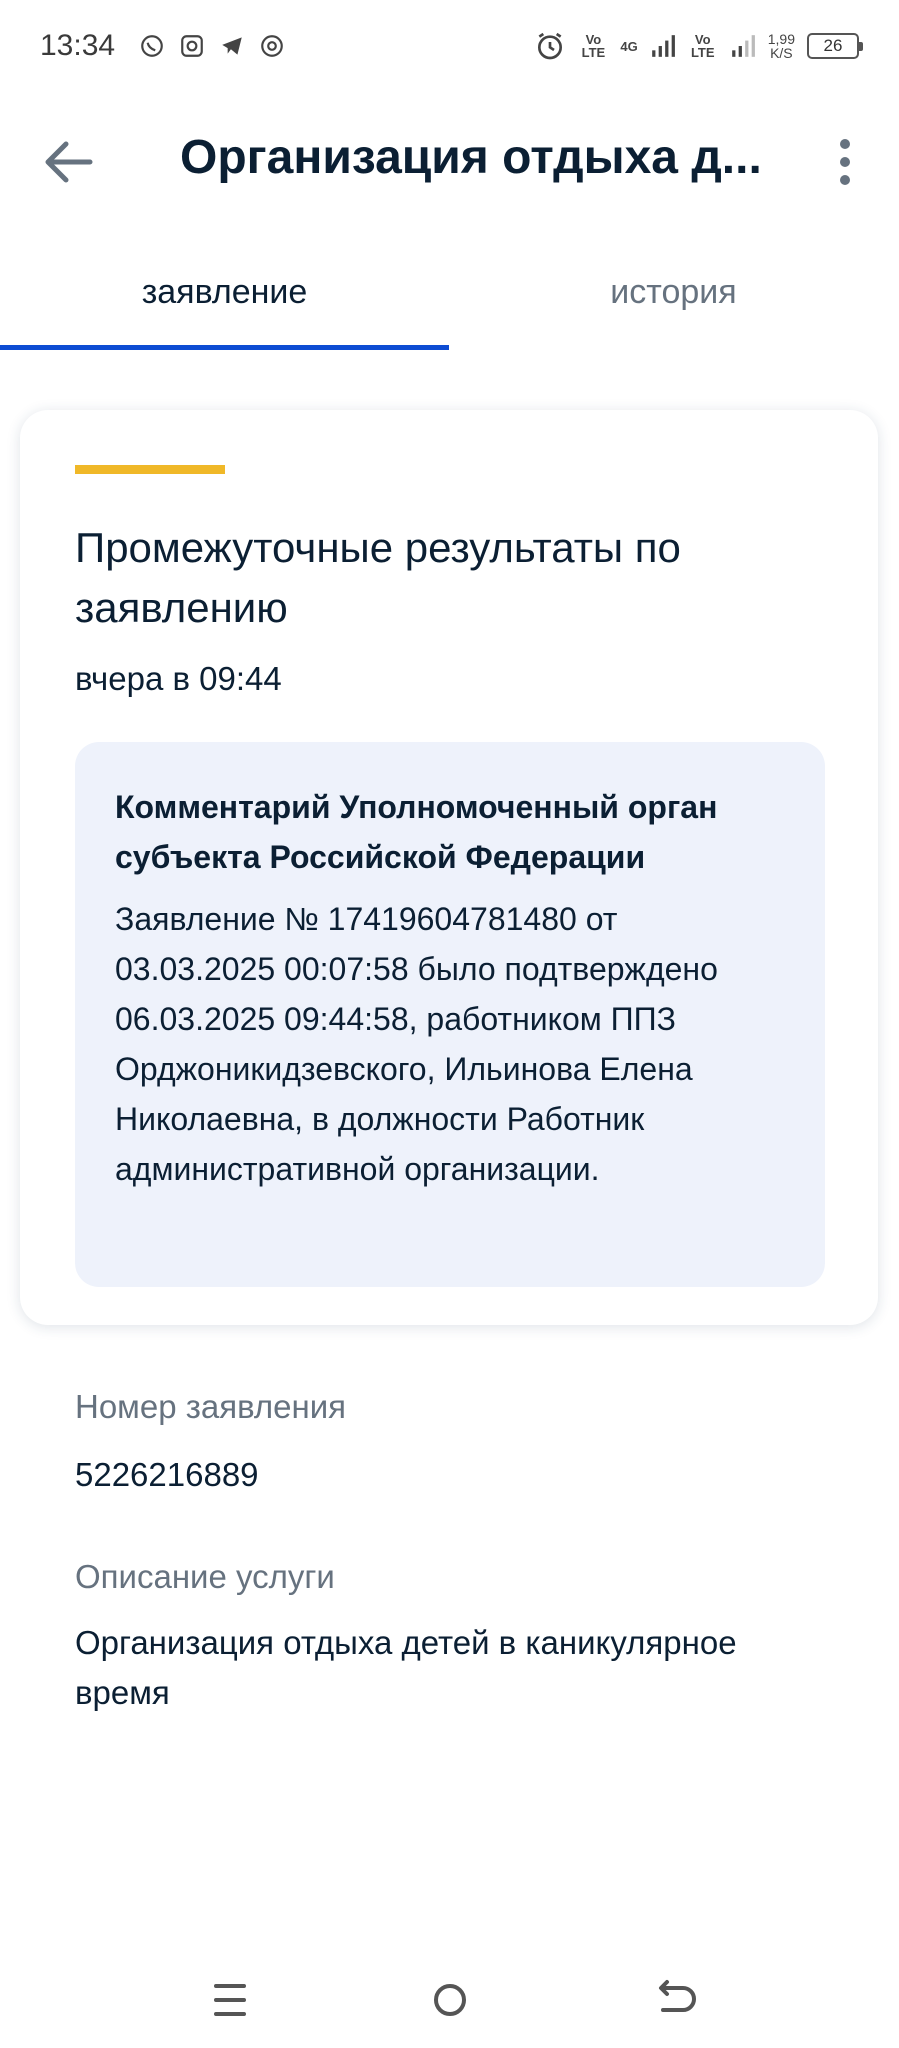 Image resolution: width=899 pixels, height=2048 pixels. Describe the element at coordinates (675, 2000) in the screenshot. I see `back-nav-icon` at that location.